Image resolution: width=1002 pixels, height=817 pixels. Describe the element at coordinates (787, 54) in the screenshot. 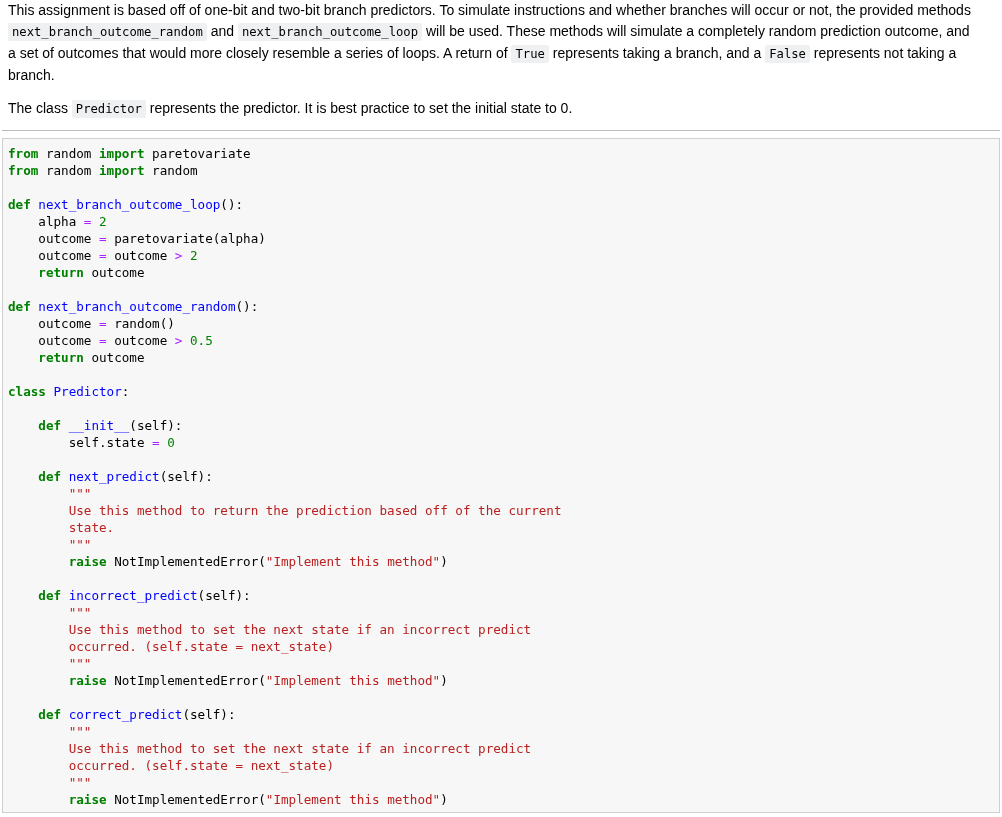

I see `inline-code: False` at that location.